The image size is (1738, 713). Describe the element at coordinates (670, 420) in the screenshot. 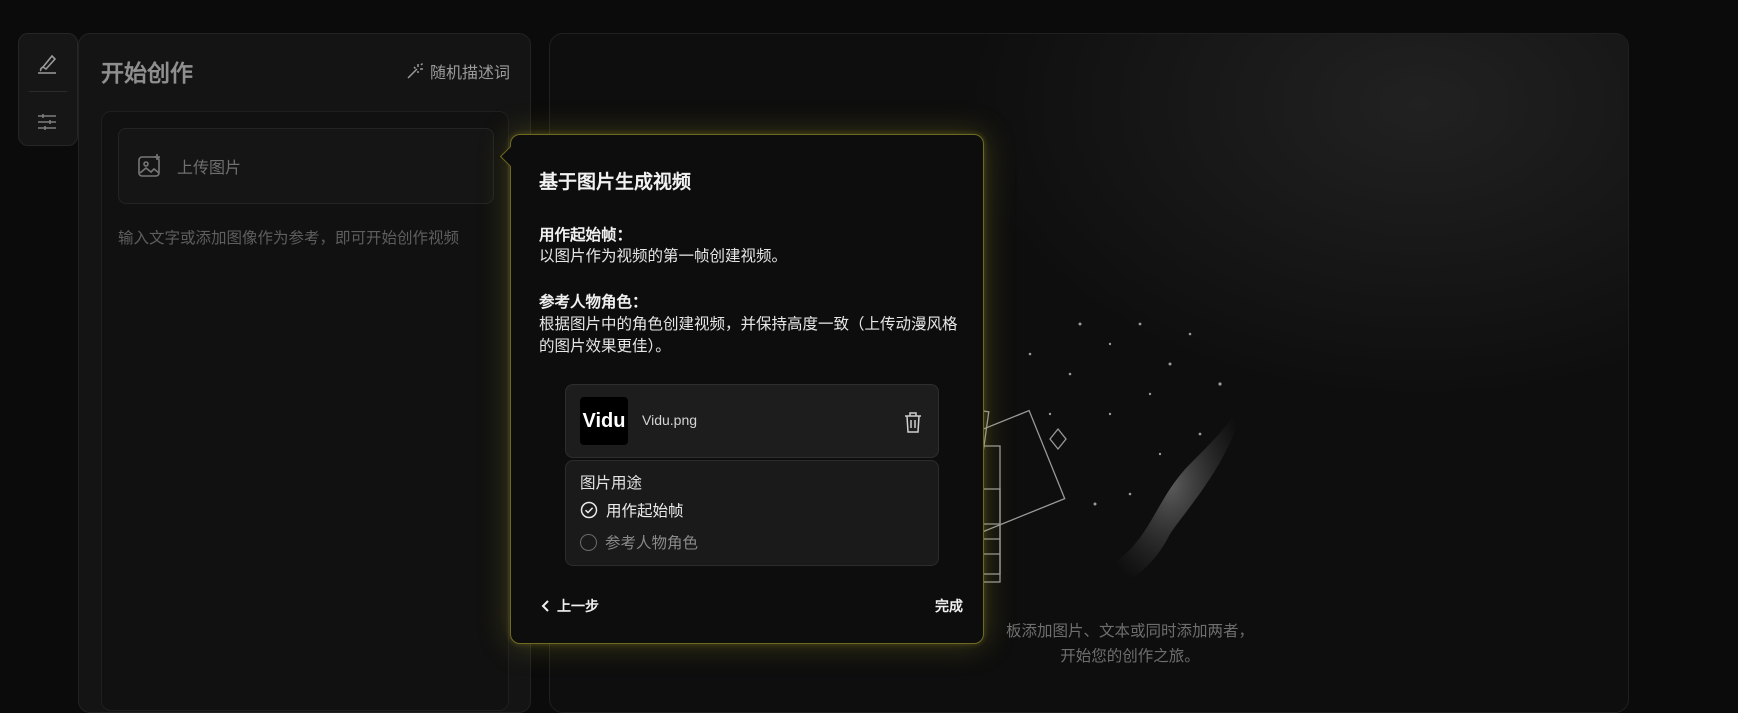

I see `file-name: Vidu.png` at that location.